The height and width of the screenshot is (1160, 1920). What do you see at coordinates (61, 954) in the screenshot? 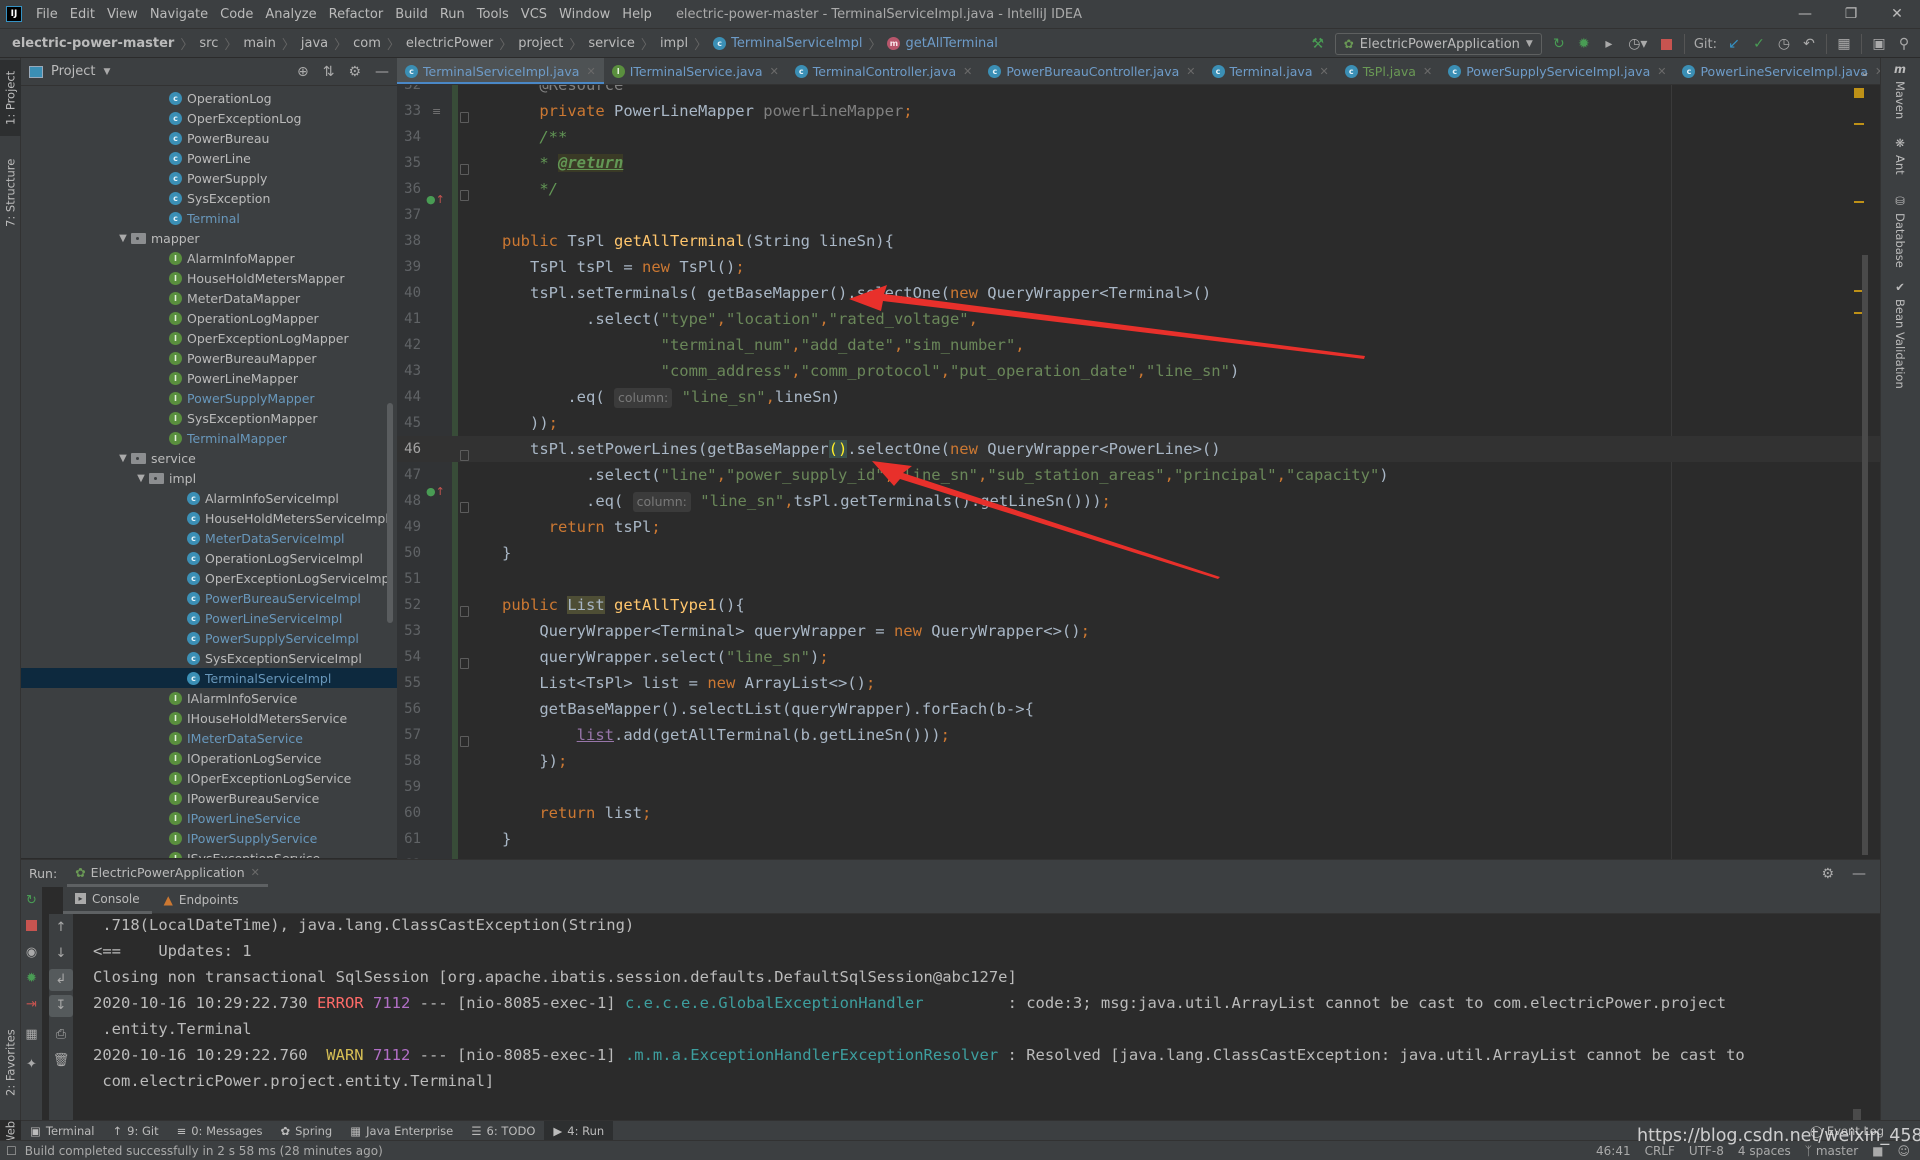
I see `arrow-down-icon: ↓` at bounding box center [61, 954].